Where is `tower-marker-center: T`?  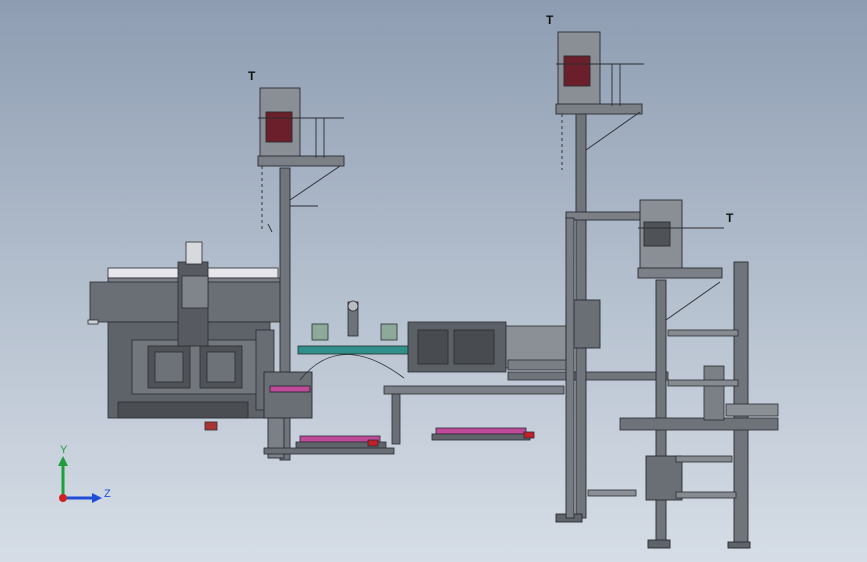
tower-marker-center: T is located at coordinates (550, 20).